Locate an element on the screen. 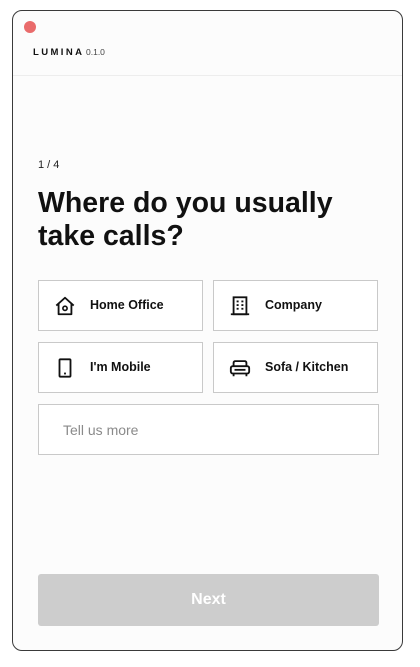  option-label: Sofa / Kitchen is located at coordinates (307, 367).